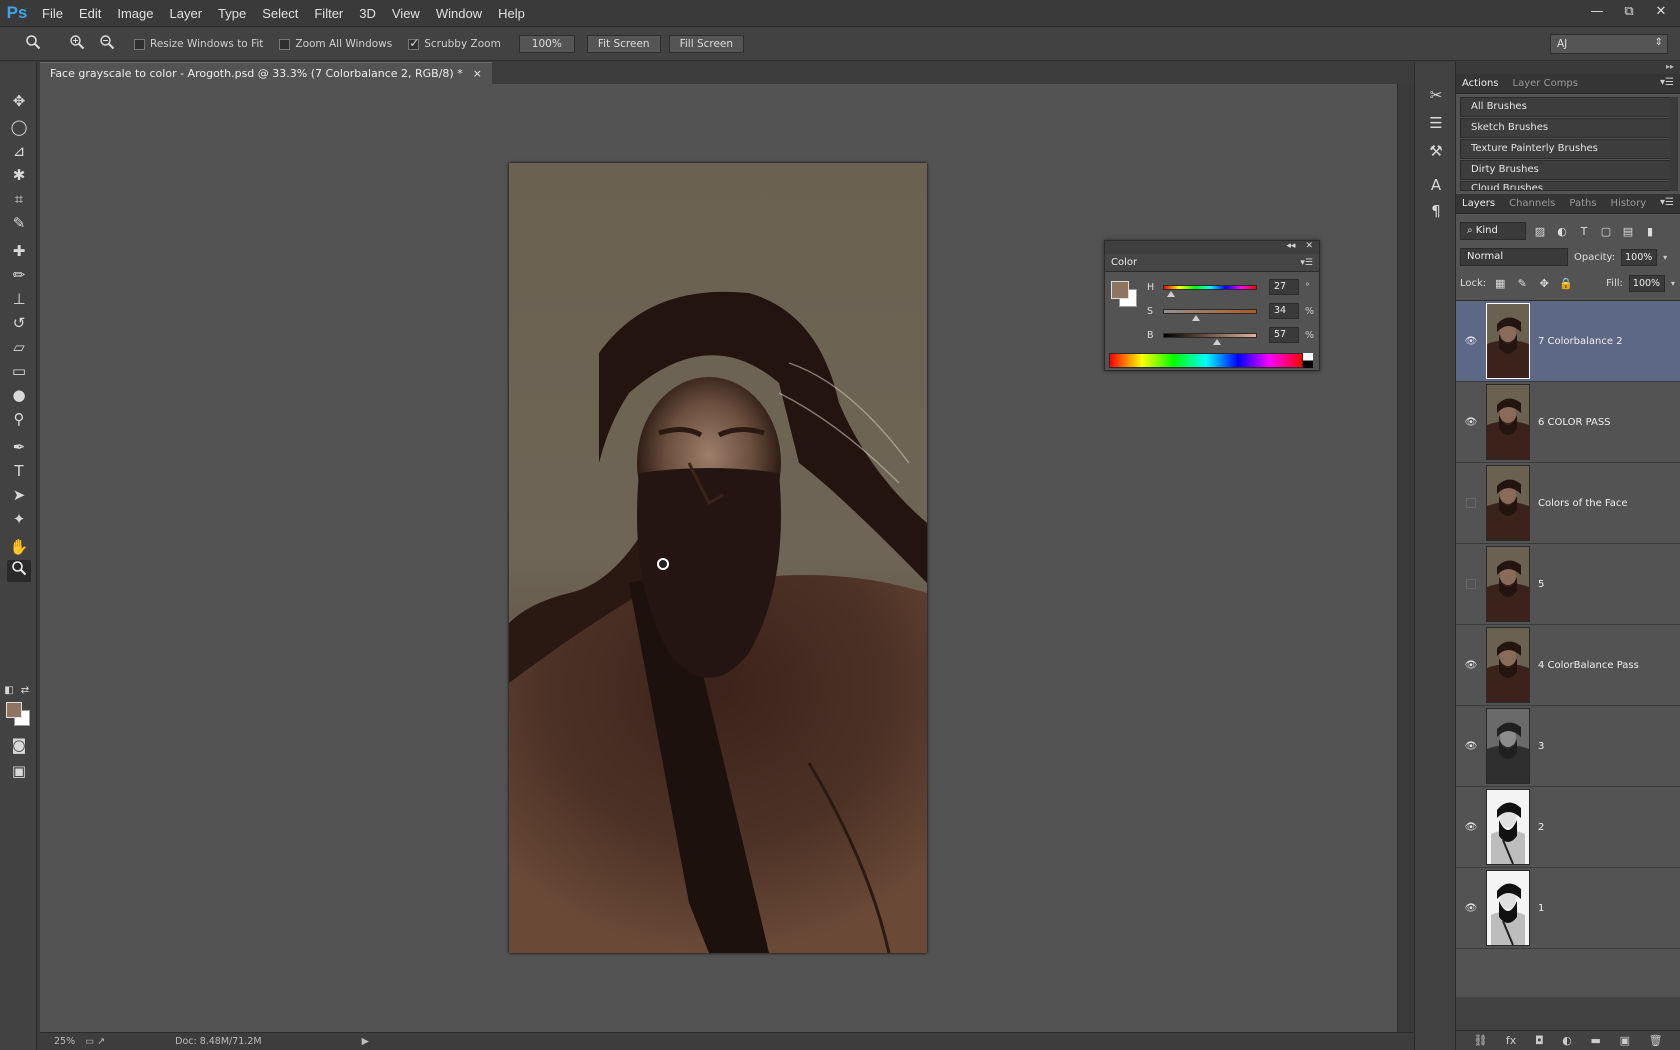  I want to click on layer-row: Colors of the Face, so click(1568, 503).